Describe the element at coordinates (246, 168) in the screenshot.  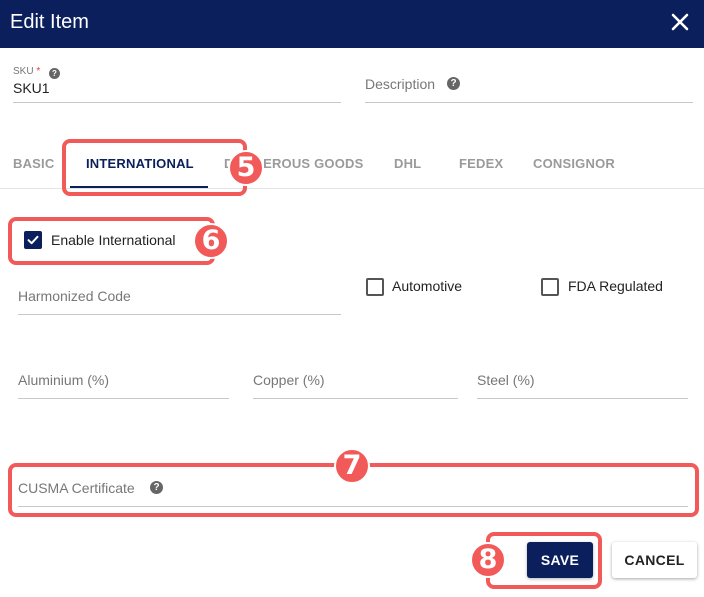
I see `step-badge-5: 5` at that location.